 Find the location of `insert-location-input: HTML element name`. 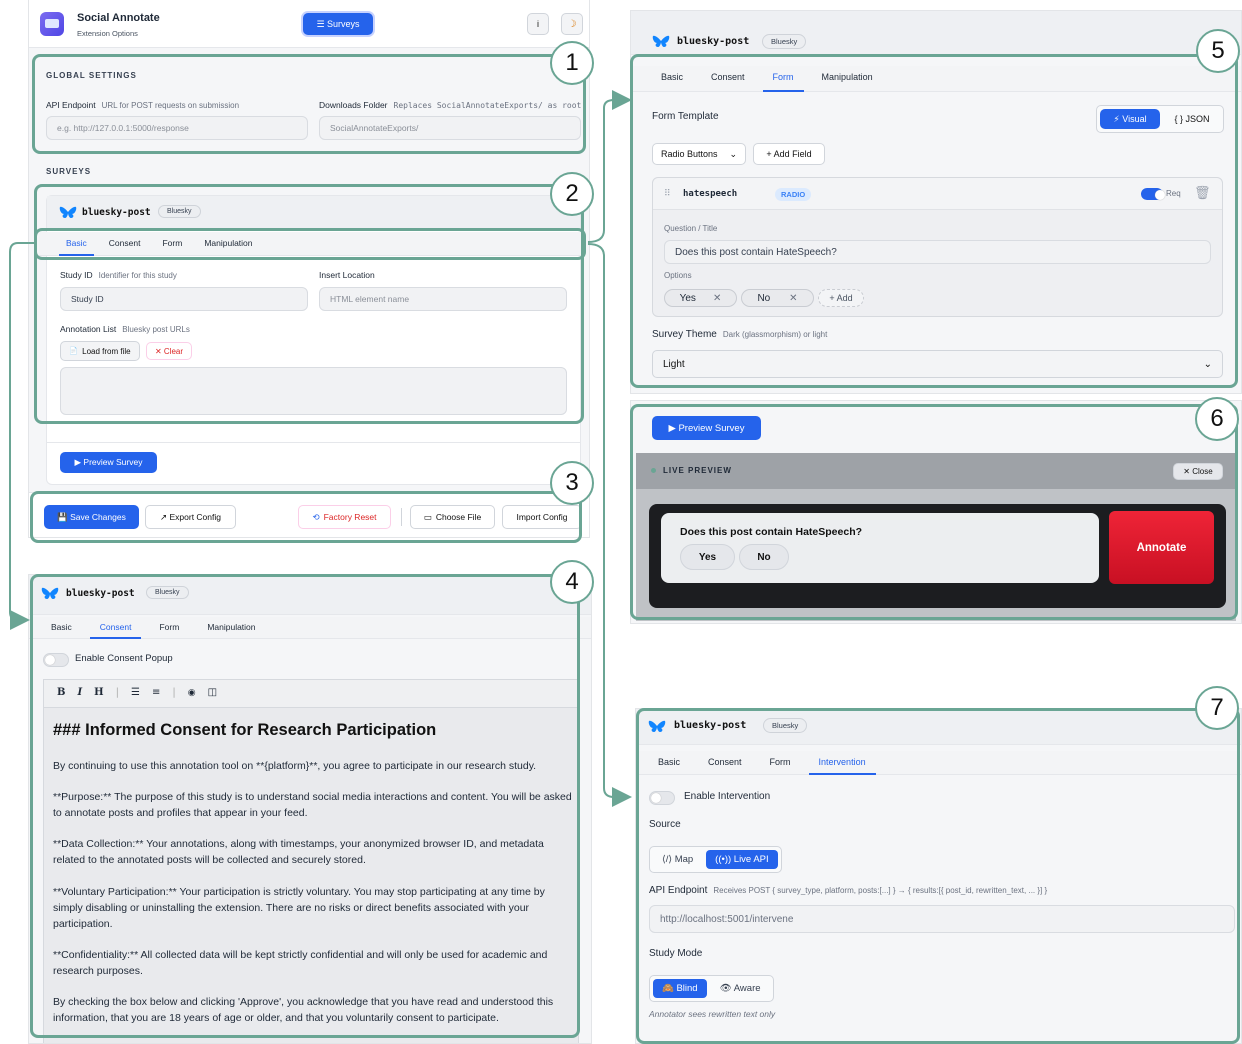

insert-location-input: HTML element name is located at coordinates (443, 299).